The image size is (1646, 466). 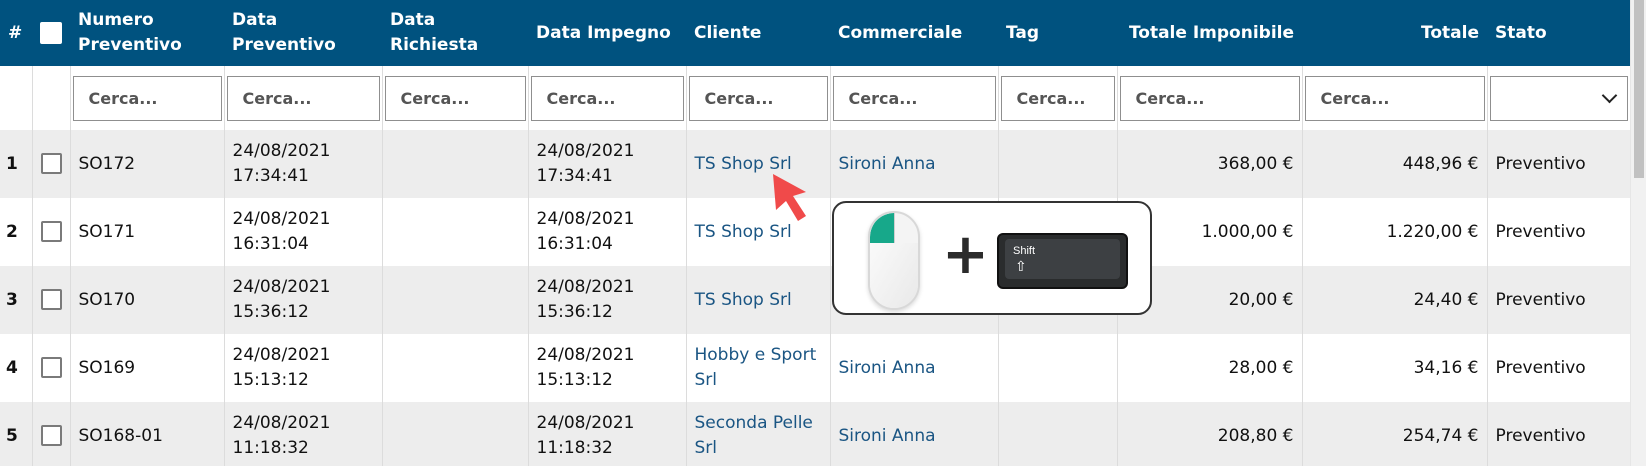 What do you see at coordinates (51, 32) in the screenshot?
I see `select-all-checkbox` at bounding box center [51, 32].